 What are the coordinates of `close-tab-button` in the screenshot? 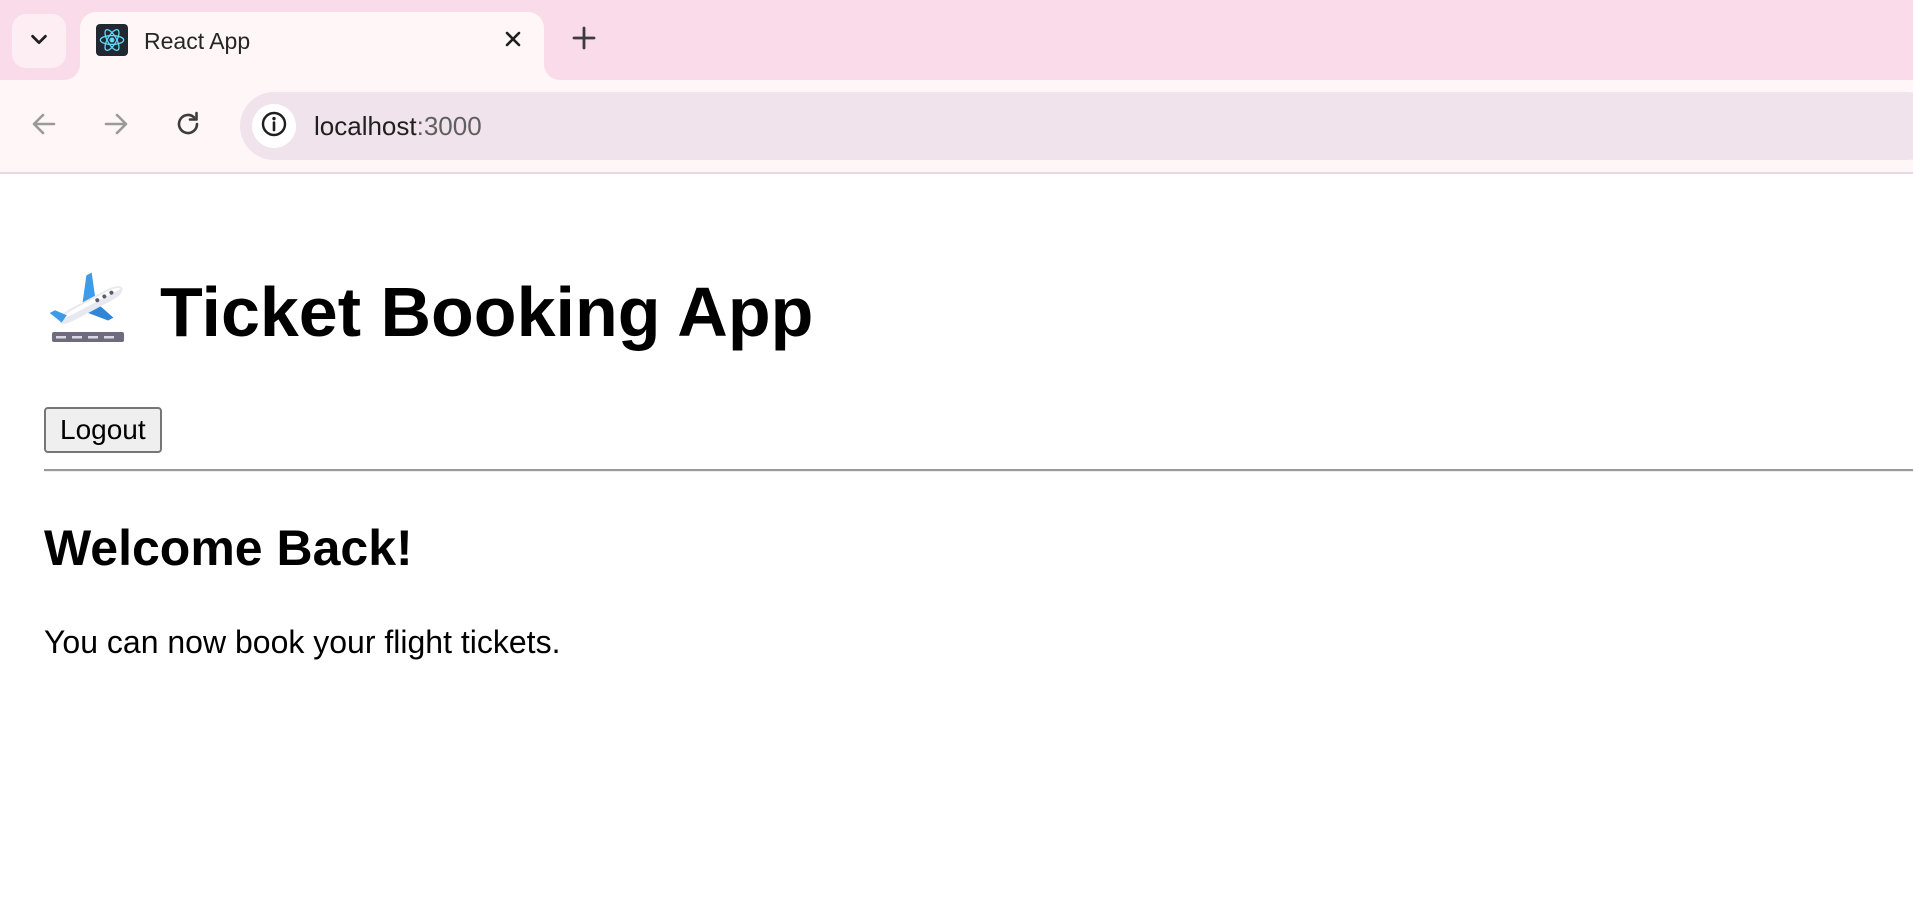 It's located at (513, 41).